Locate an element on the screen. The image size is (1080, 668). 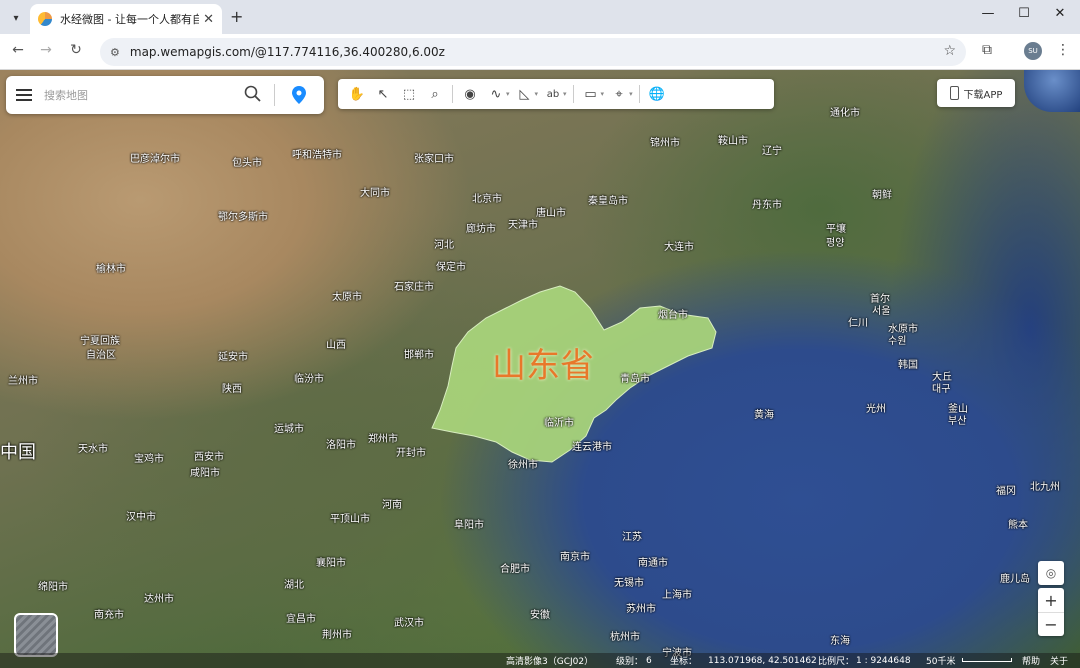
map-place-label: 鞍山市 is located at coordinates (733, 141).